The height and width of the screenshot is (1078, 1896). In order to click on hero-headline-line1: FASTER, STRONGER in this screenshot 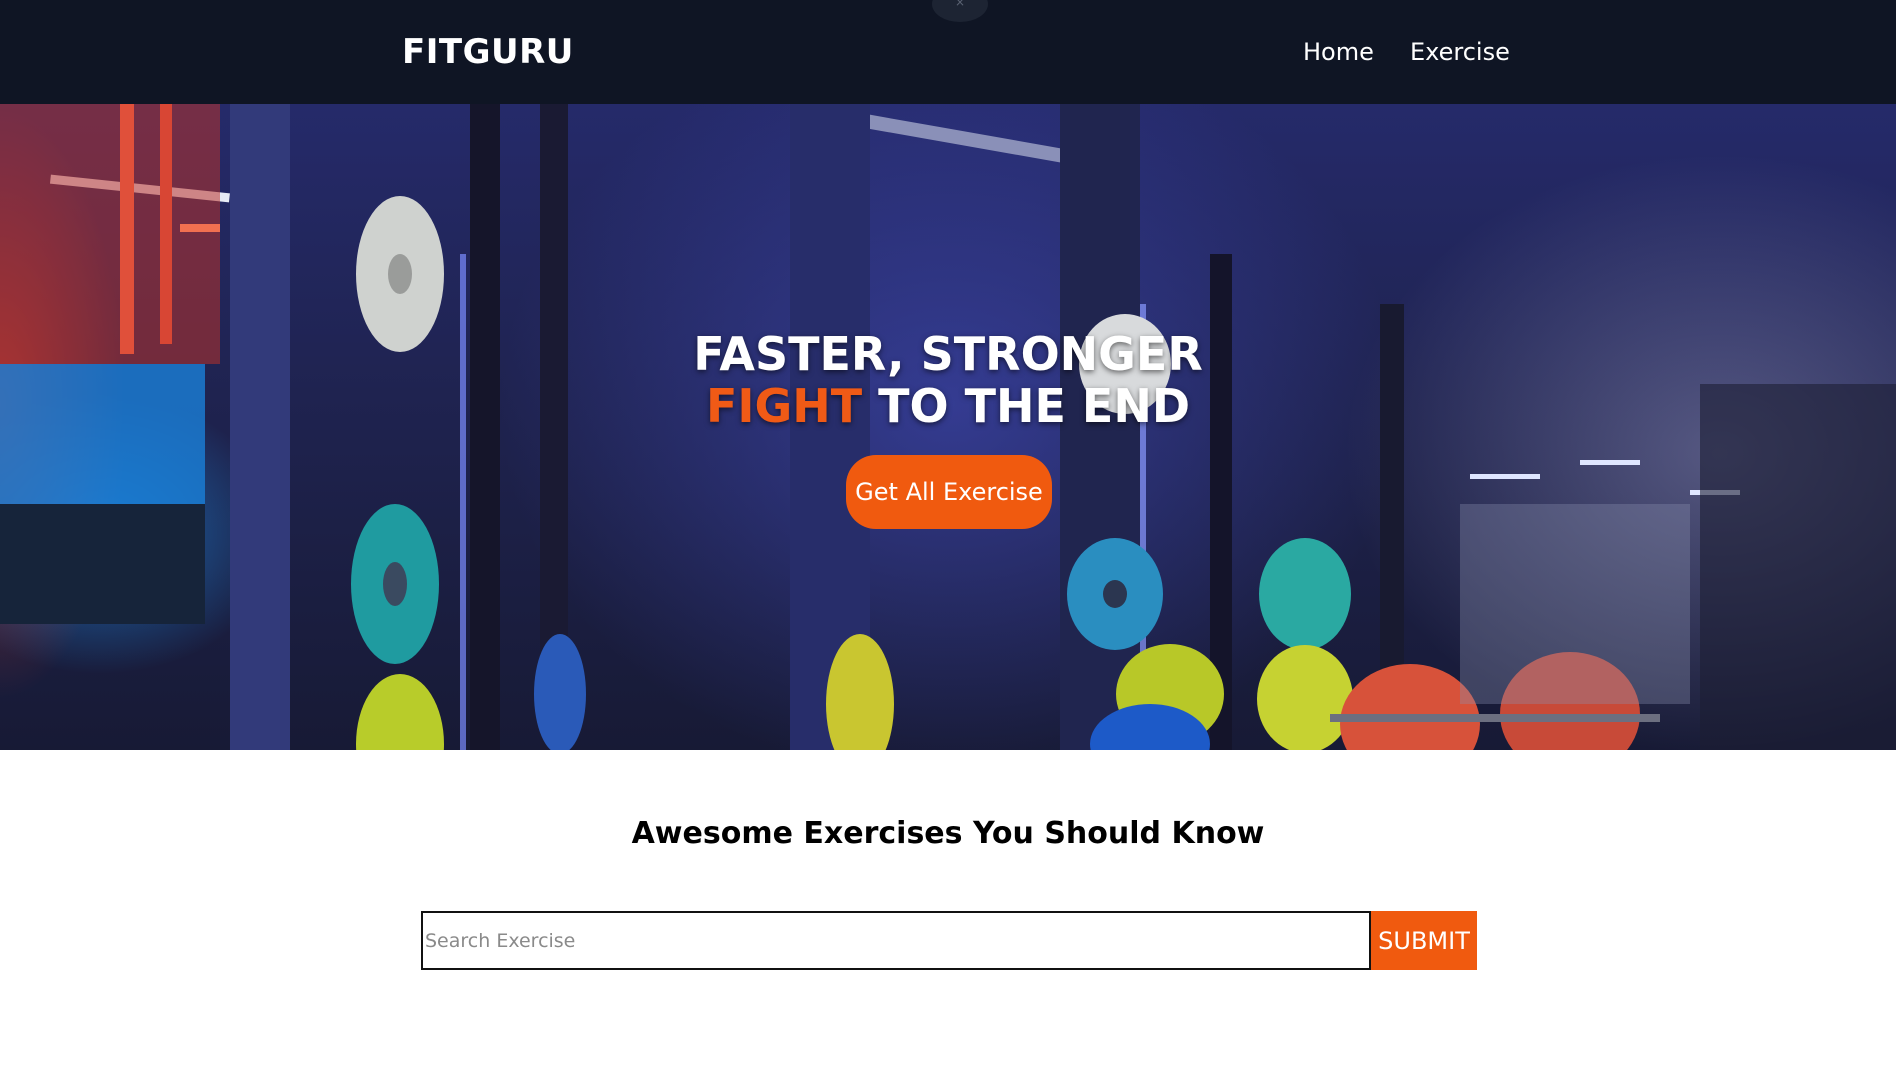, I will do `click(948, 354)`.